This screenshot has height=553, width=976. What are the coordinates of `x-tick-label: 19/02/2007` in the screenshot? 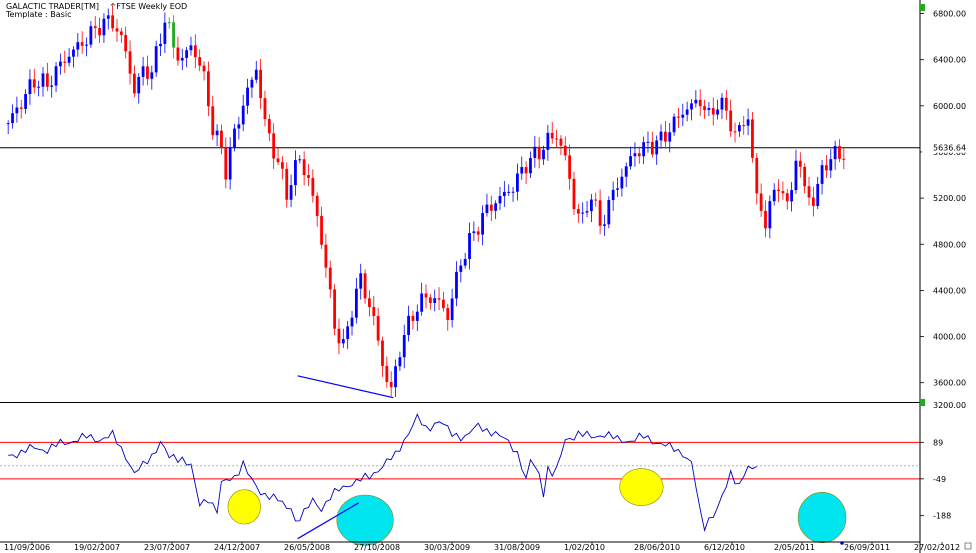 It's located at (97, 547).